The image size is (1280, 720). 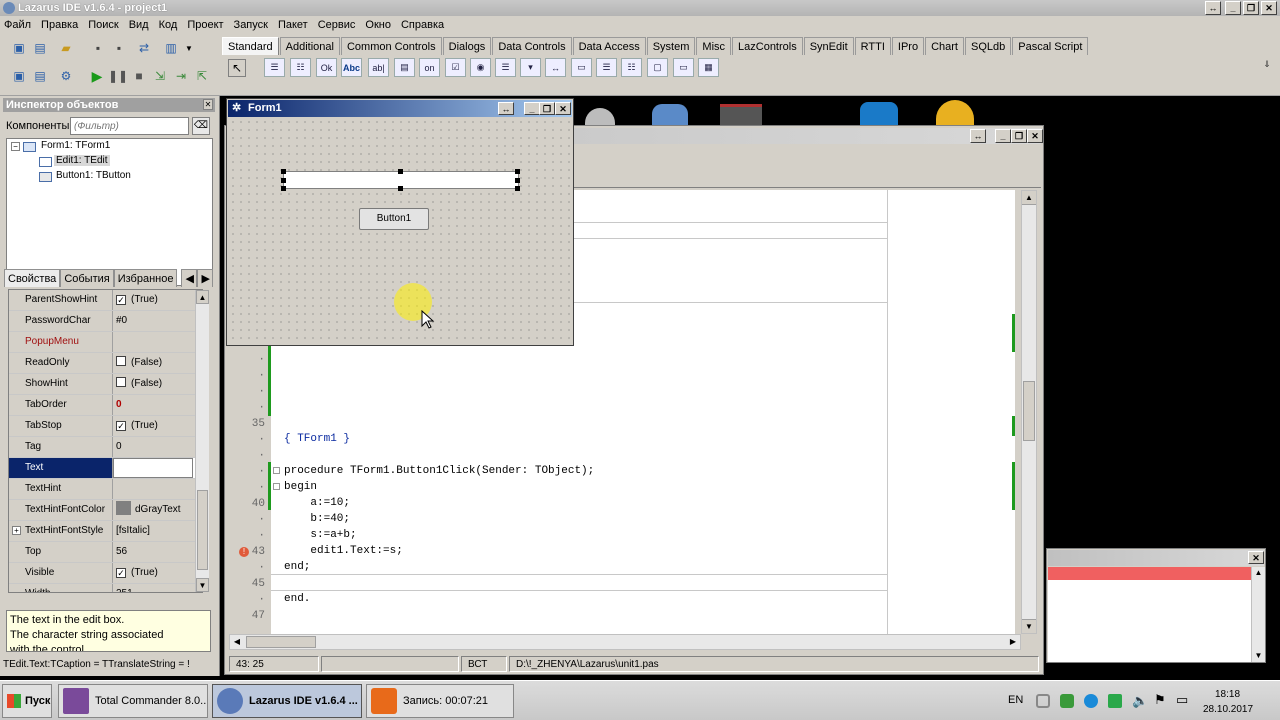 What do you see at coordinates (1050, 46) in the screenshot?
I see `tab-pascal-script: Pascal Script` at bounding box center [1050, 46].